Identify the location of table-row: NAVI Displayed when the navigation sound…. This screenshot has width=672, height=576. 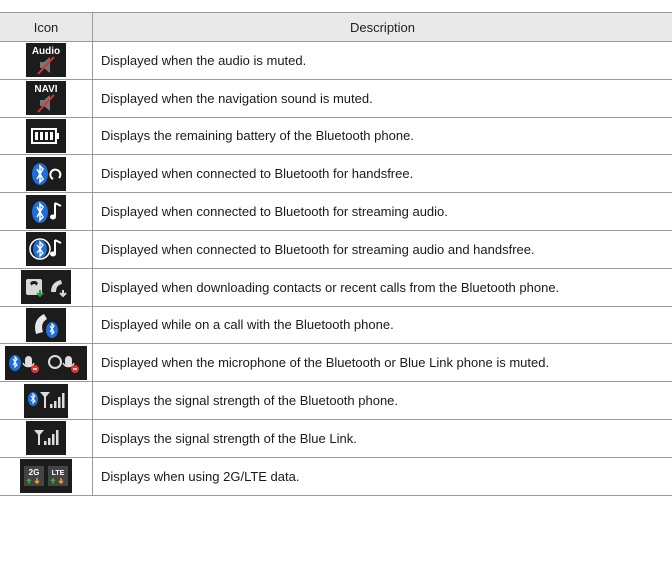
(336, 98).